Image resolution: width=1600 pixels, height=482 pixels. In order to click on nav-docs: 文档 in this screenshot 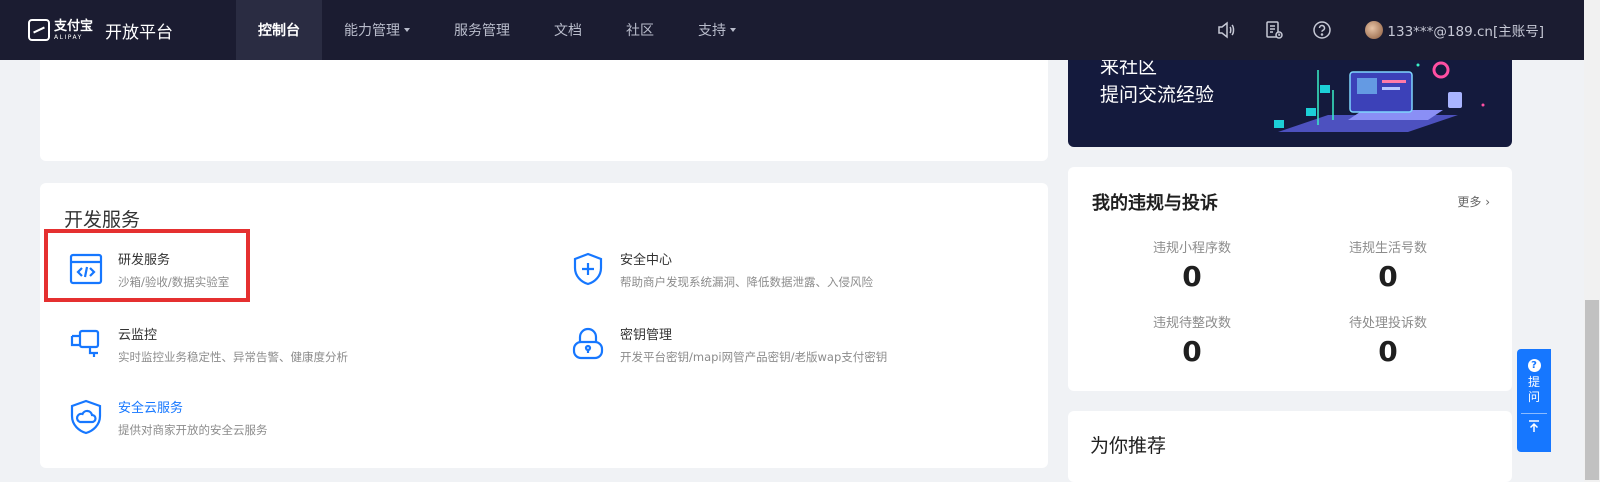, I will do `click(568, 30)`.